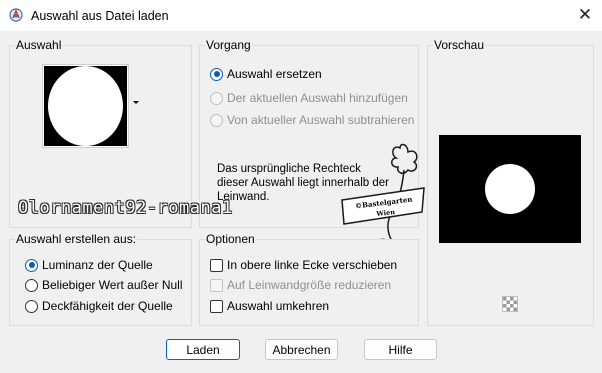 This screenshot has width=602, height=373. What do you see at coordinates (136, 102) in the screenshot?
I see `thumbnail-dropdown-arrow-icon` at bounding box center [136, 102].